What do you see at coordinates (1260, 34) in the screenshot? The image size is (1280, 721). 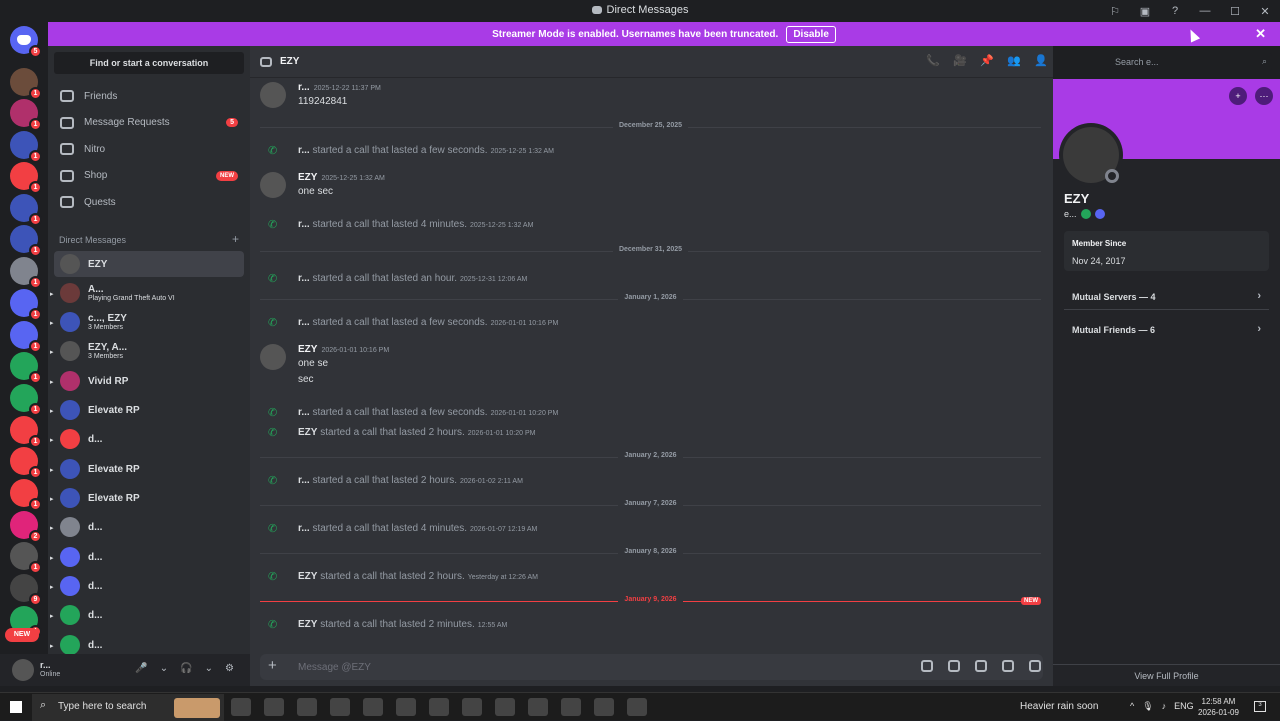 I see `close-banner-icon: ✕` at bounding box center [1260, 34].